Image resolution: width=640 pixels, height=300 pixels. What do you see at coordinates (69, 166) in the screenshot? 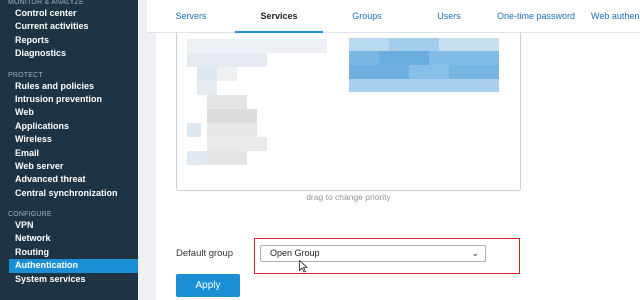
I see `sidebar-item-web-server: Web server` at bounding box center [69, 166].